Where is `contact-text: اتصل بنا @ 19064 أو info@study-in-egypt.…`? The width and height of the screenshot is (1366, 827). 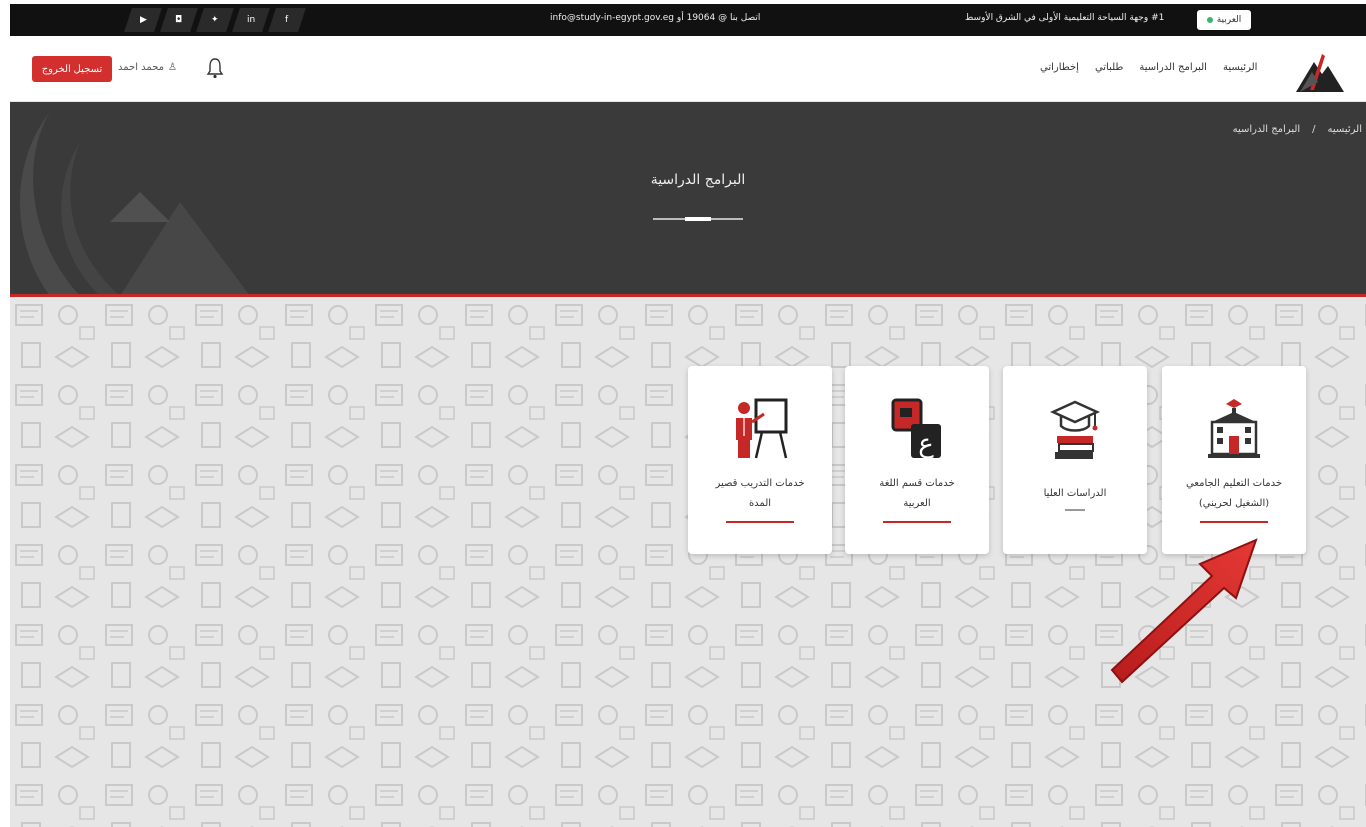 contact-text: اتصل بنا @ 19064 أو info@study-in-egypt.… is located at coordinates (655, 18).